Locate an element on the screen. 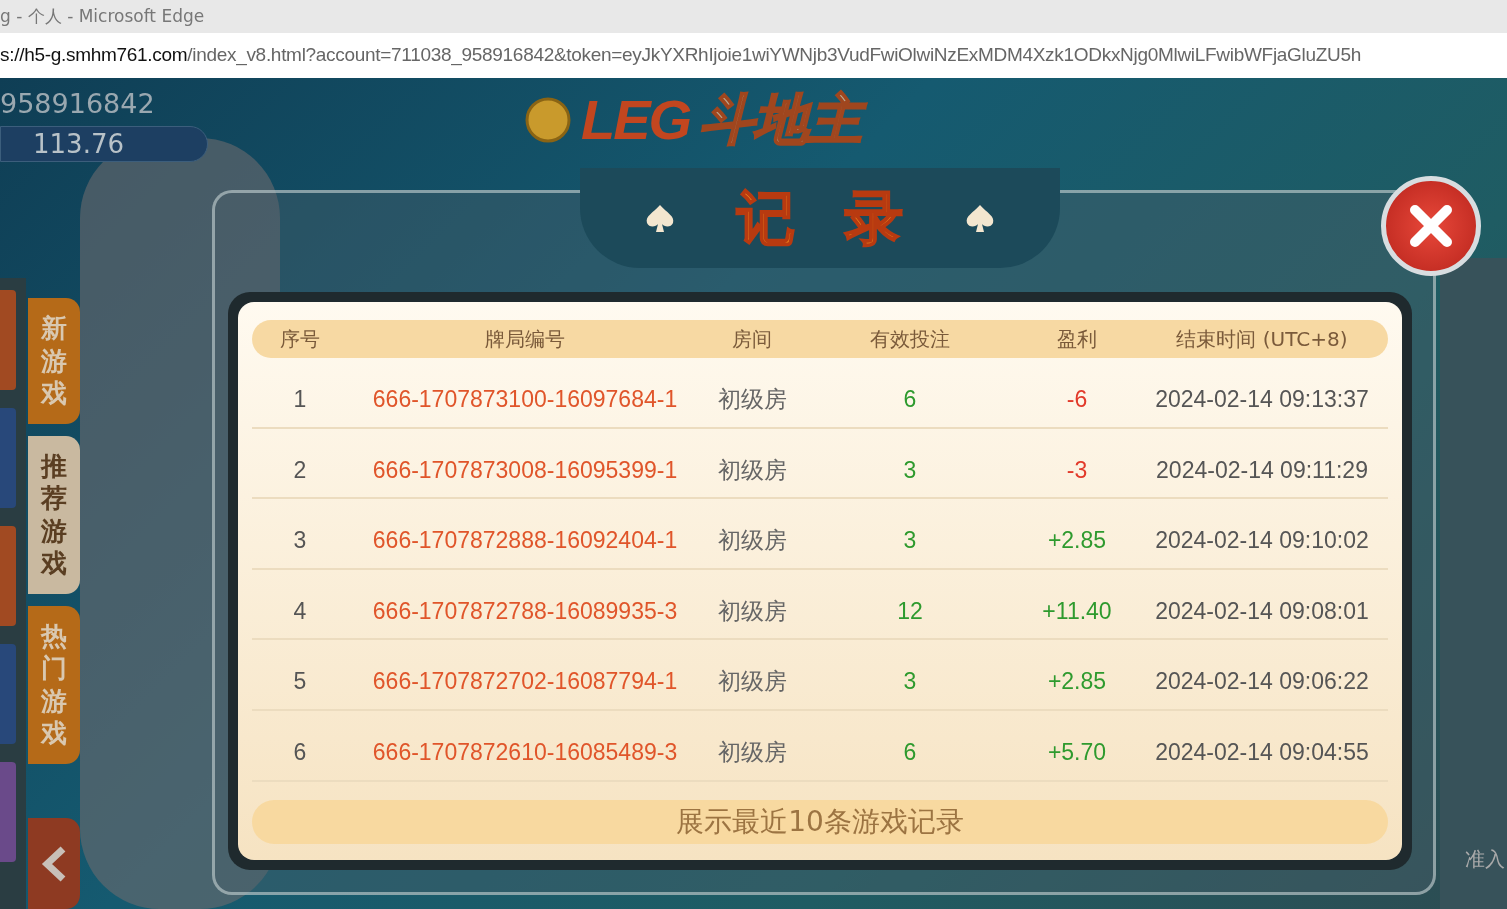  column-header: 结束时间 (UTC+8) is located at coordinates (1262, 339).